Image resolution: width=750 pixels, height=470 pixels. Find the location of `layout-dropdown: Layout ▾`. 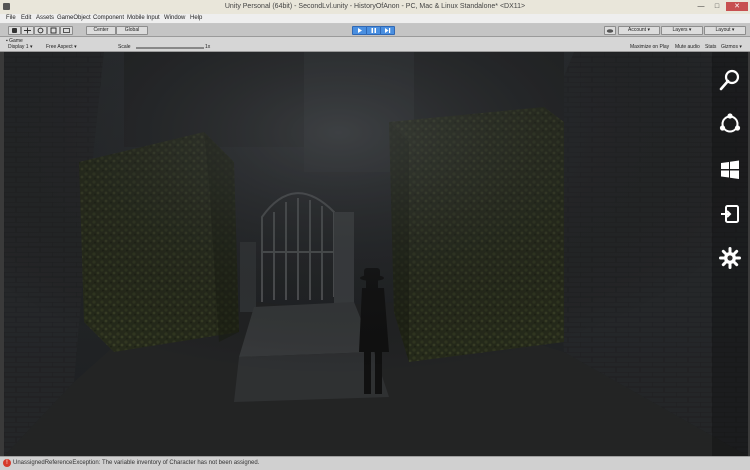

layout-dropdown: Layout ▾ is located at coordinates (725, 30).